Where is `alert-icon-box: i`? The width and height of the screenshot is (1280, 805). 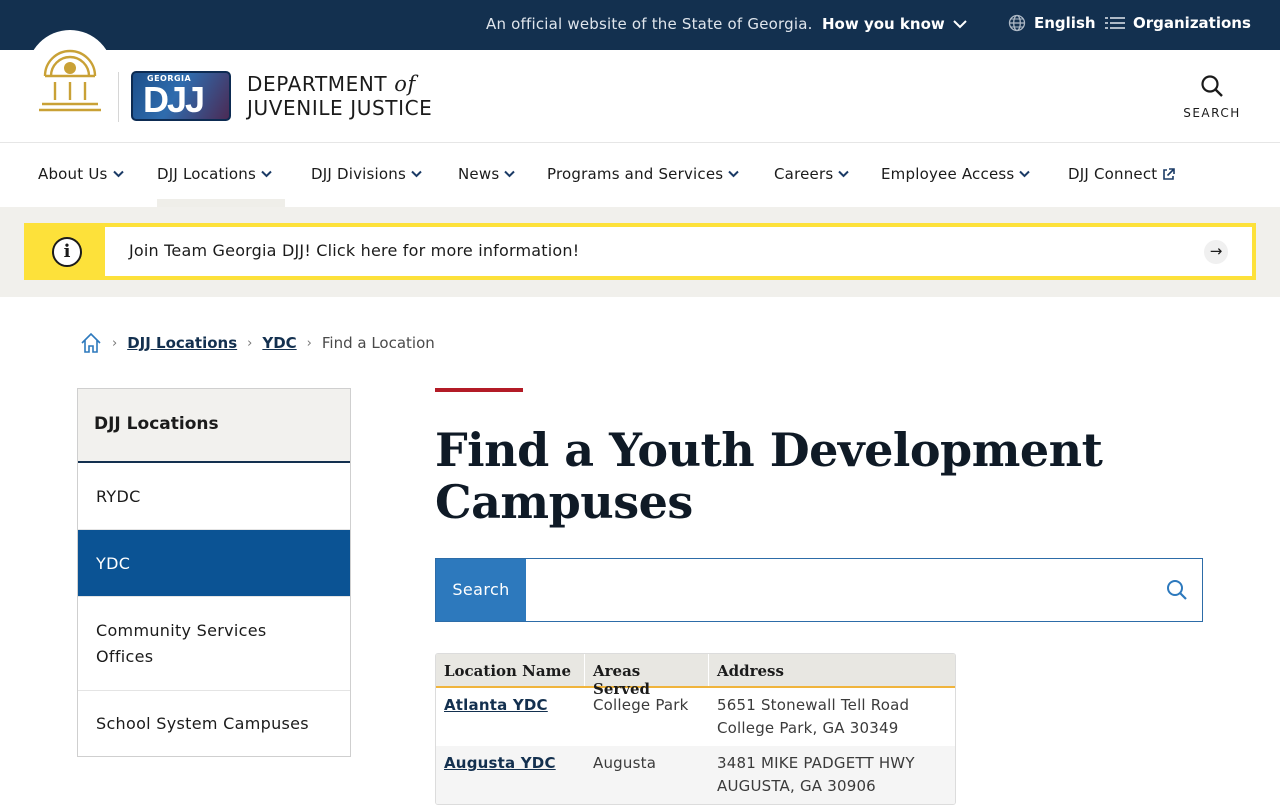
alert-icon-box: i is located at coordinates (66, 251).